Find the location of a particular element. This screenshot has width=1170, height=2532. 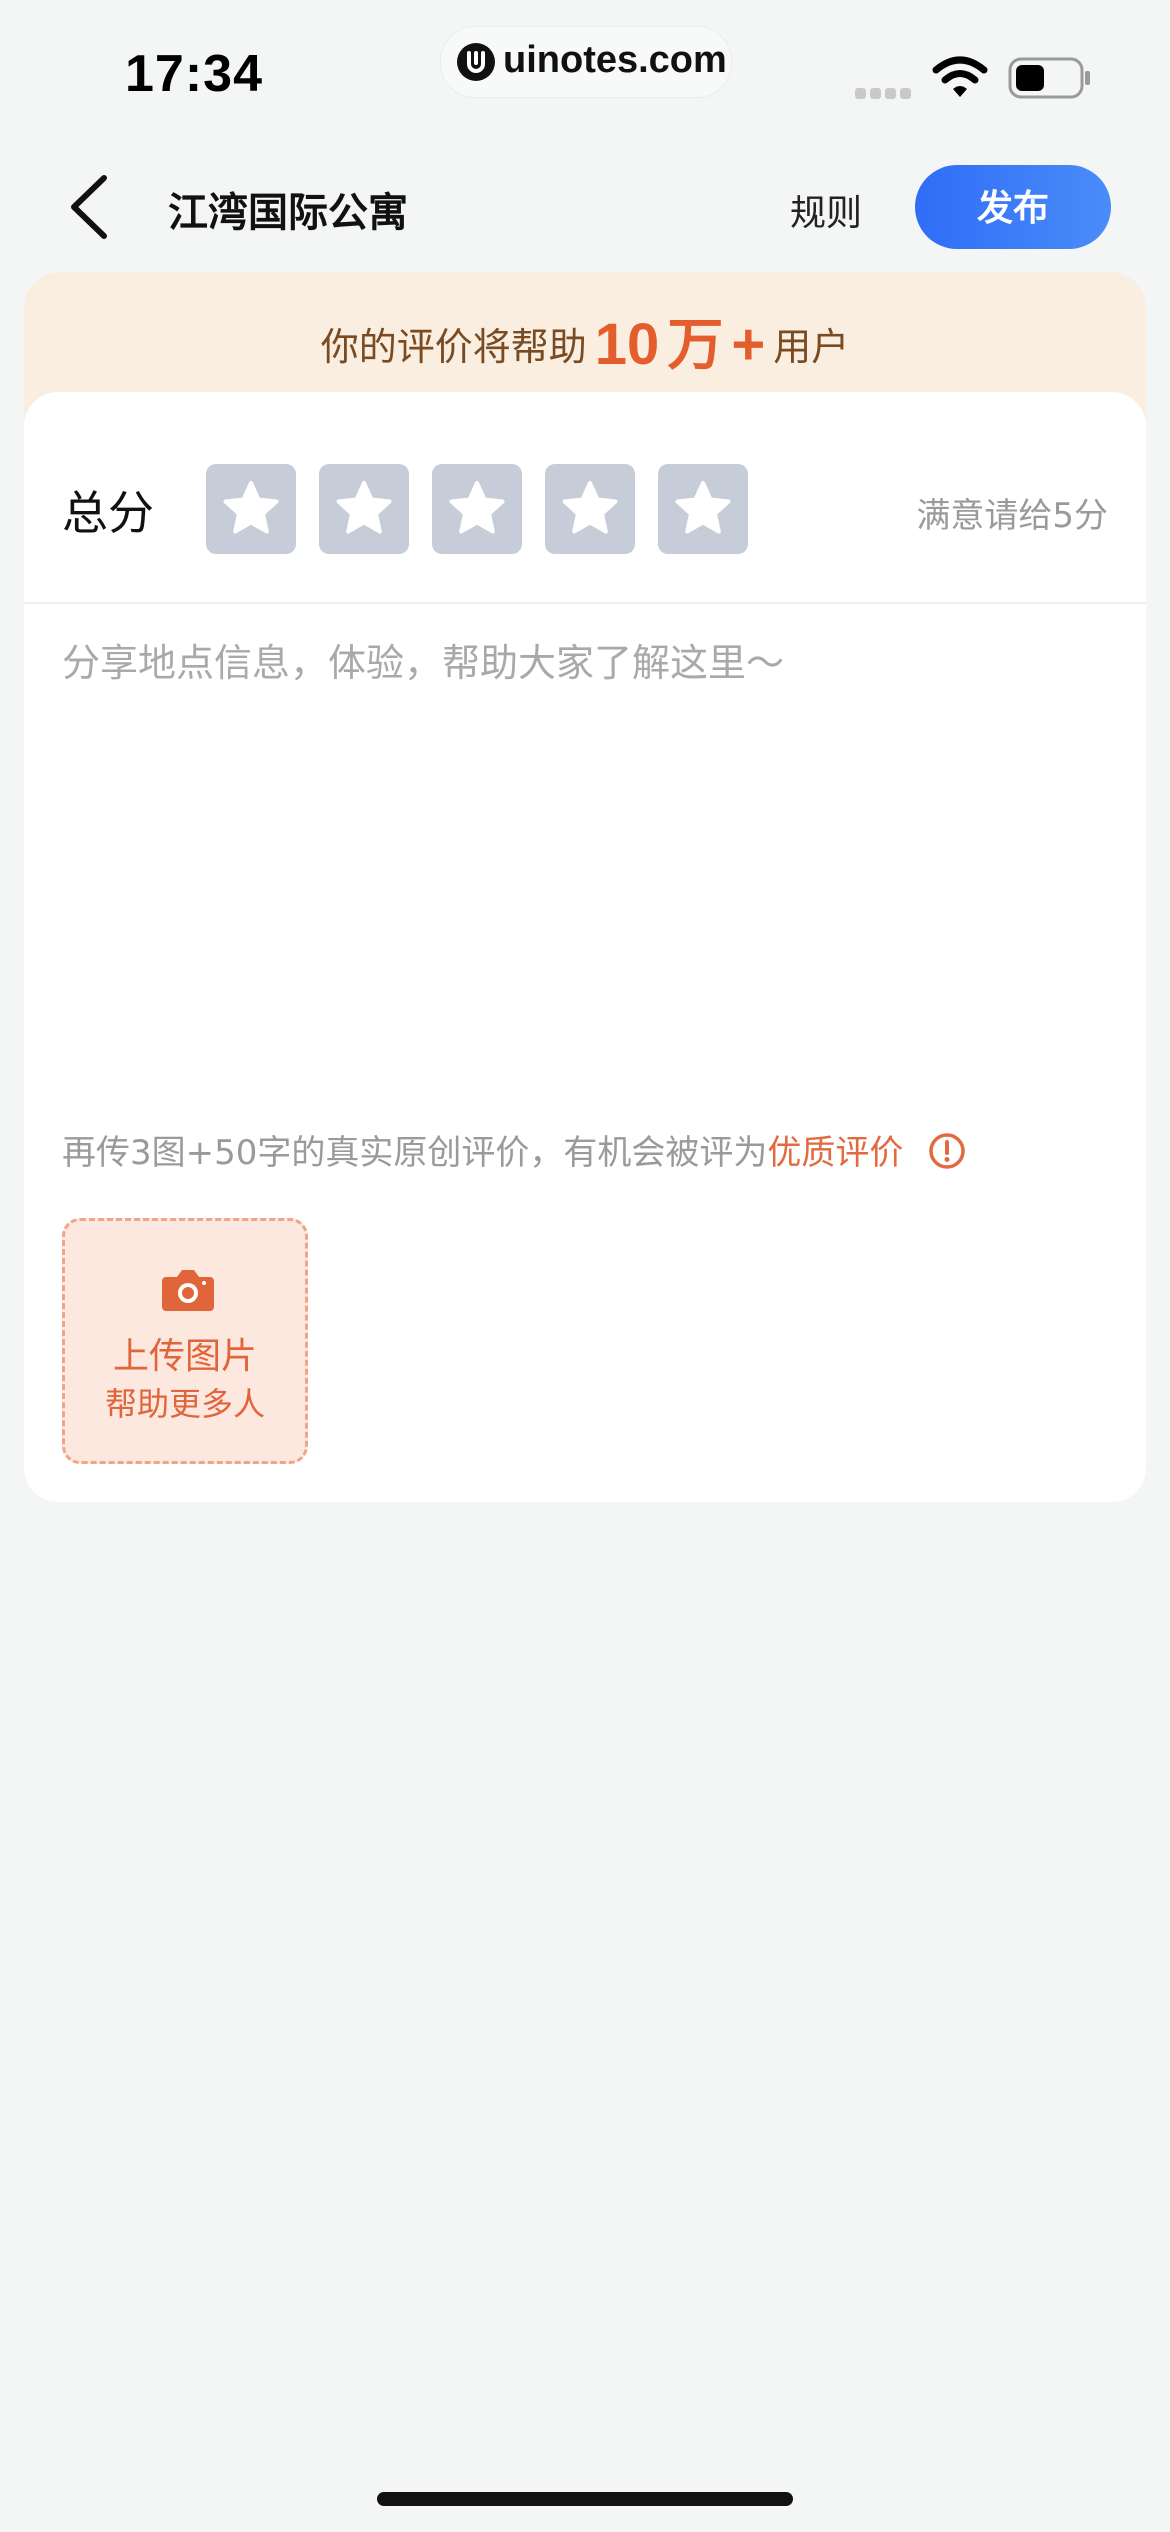

score-hint: 满意请给5分 is located at coordinates (1012, 516).